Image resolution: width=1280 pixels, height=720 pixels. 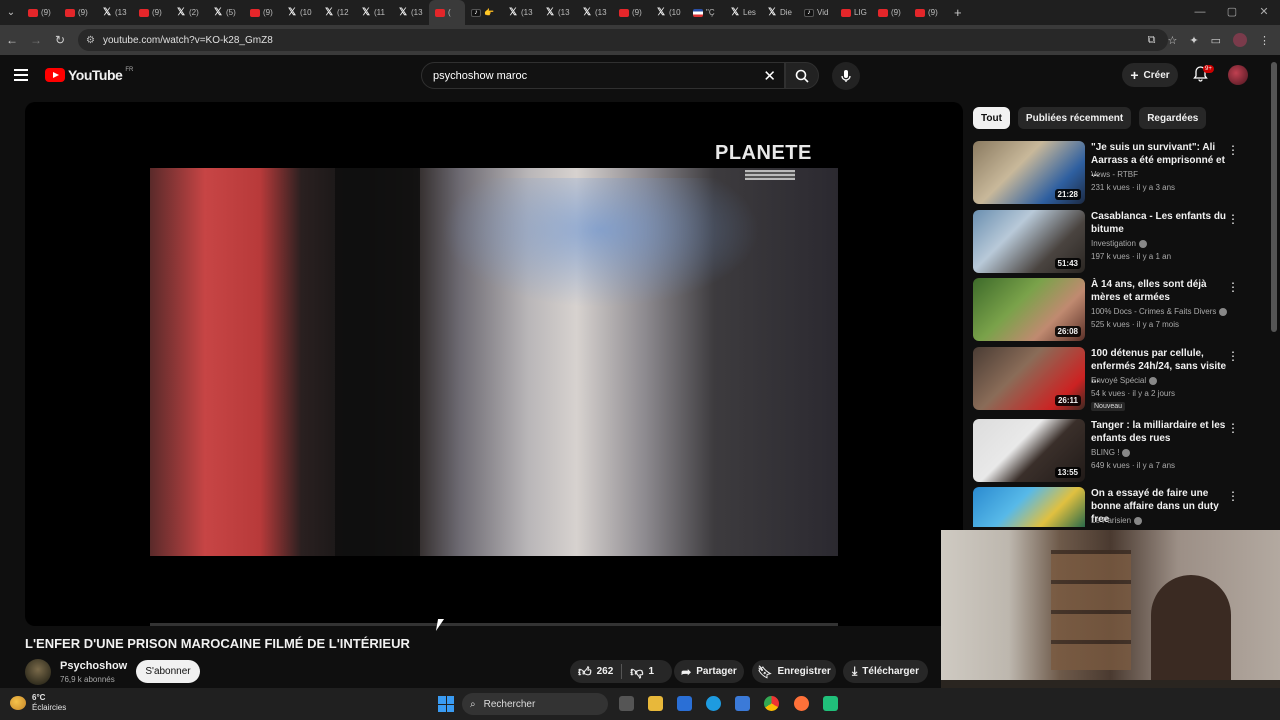 What do you see at coordinates (742, 12) in the screenshot?
I see `browser-tab: 𝕏 Les` at bounding box center [742, 12].